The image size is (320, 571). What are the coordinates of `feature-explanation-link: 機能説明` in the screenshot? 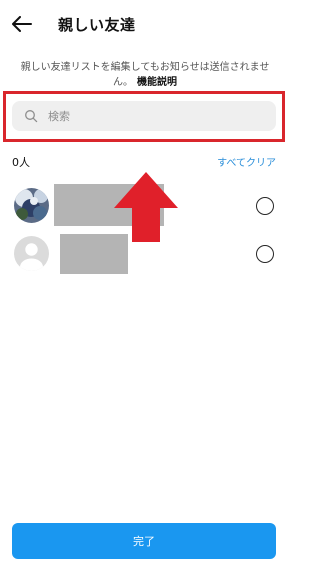 It's located at (157, 82).